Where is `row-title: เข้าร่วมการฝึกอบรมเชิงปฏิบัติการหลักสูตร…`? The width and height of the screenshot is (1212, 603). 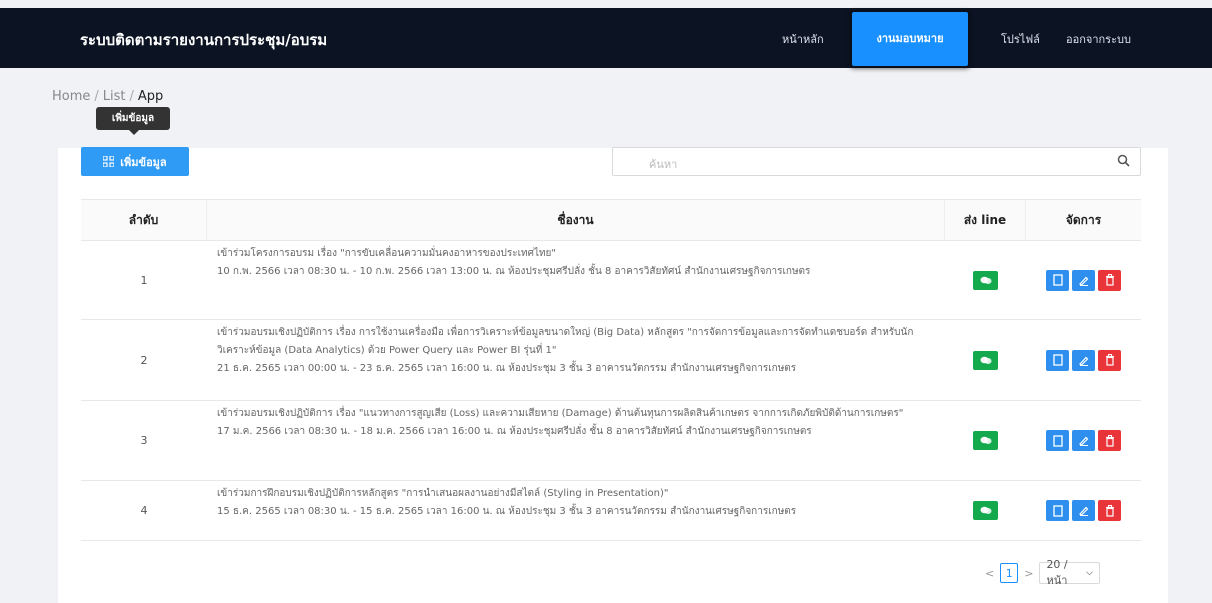 row-title: เข้าร่วมการฝึกอบรมเชิงปฏิบัติการหลักสูตร… is located at coordinates (443, 493).